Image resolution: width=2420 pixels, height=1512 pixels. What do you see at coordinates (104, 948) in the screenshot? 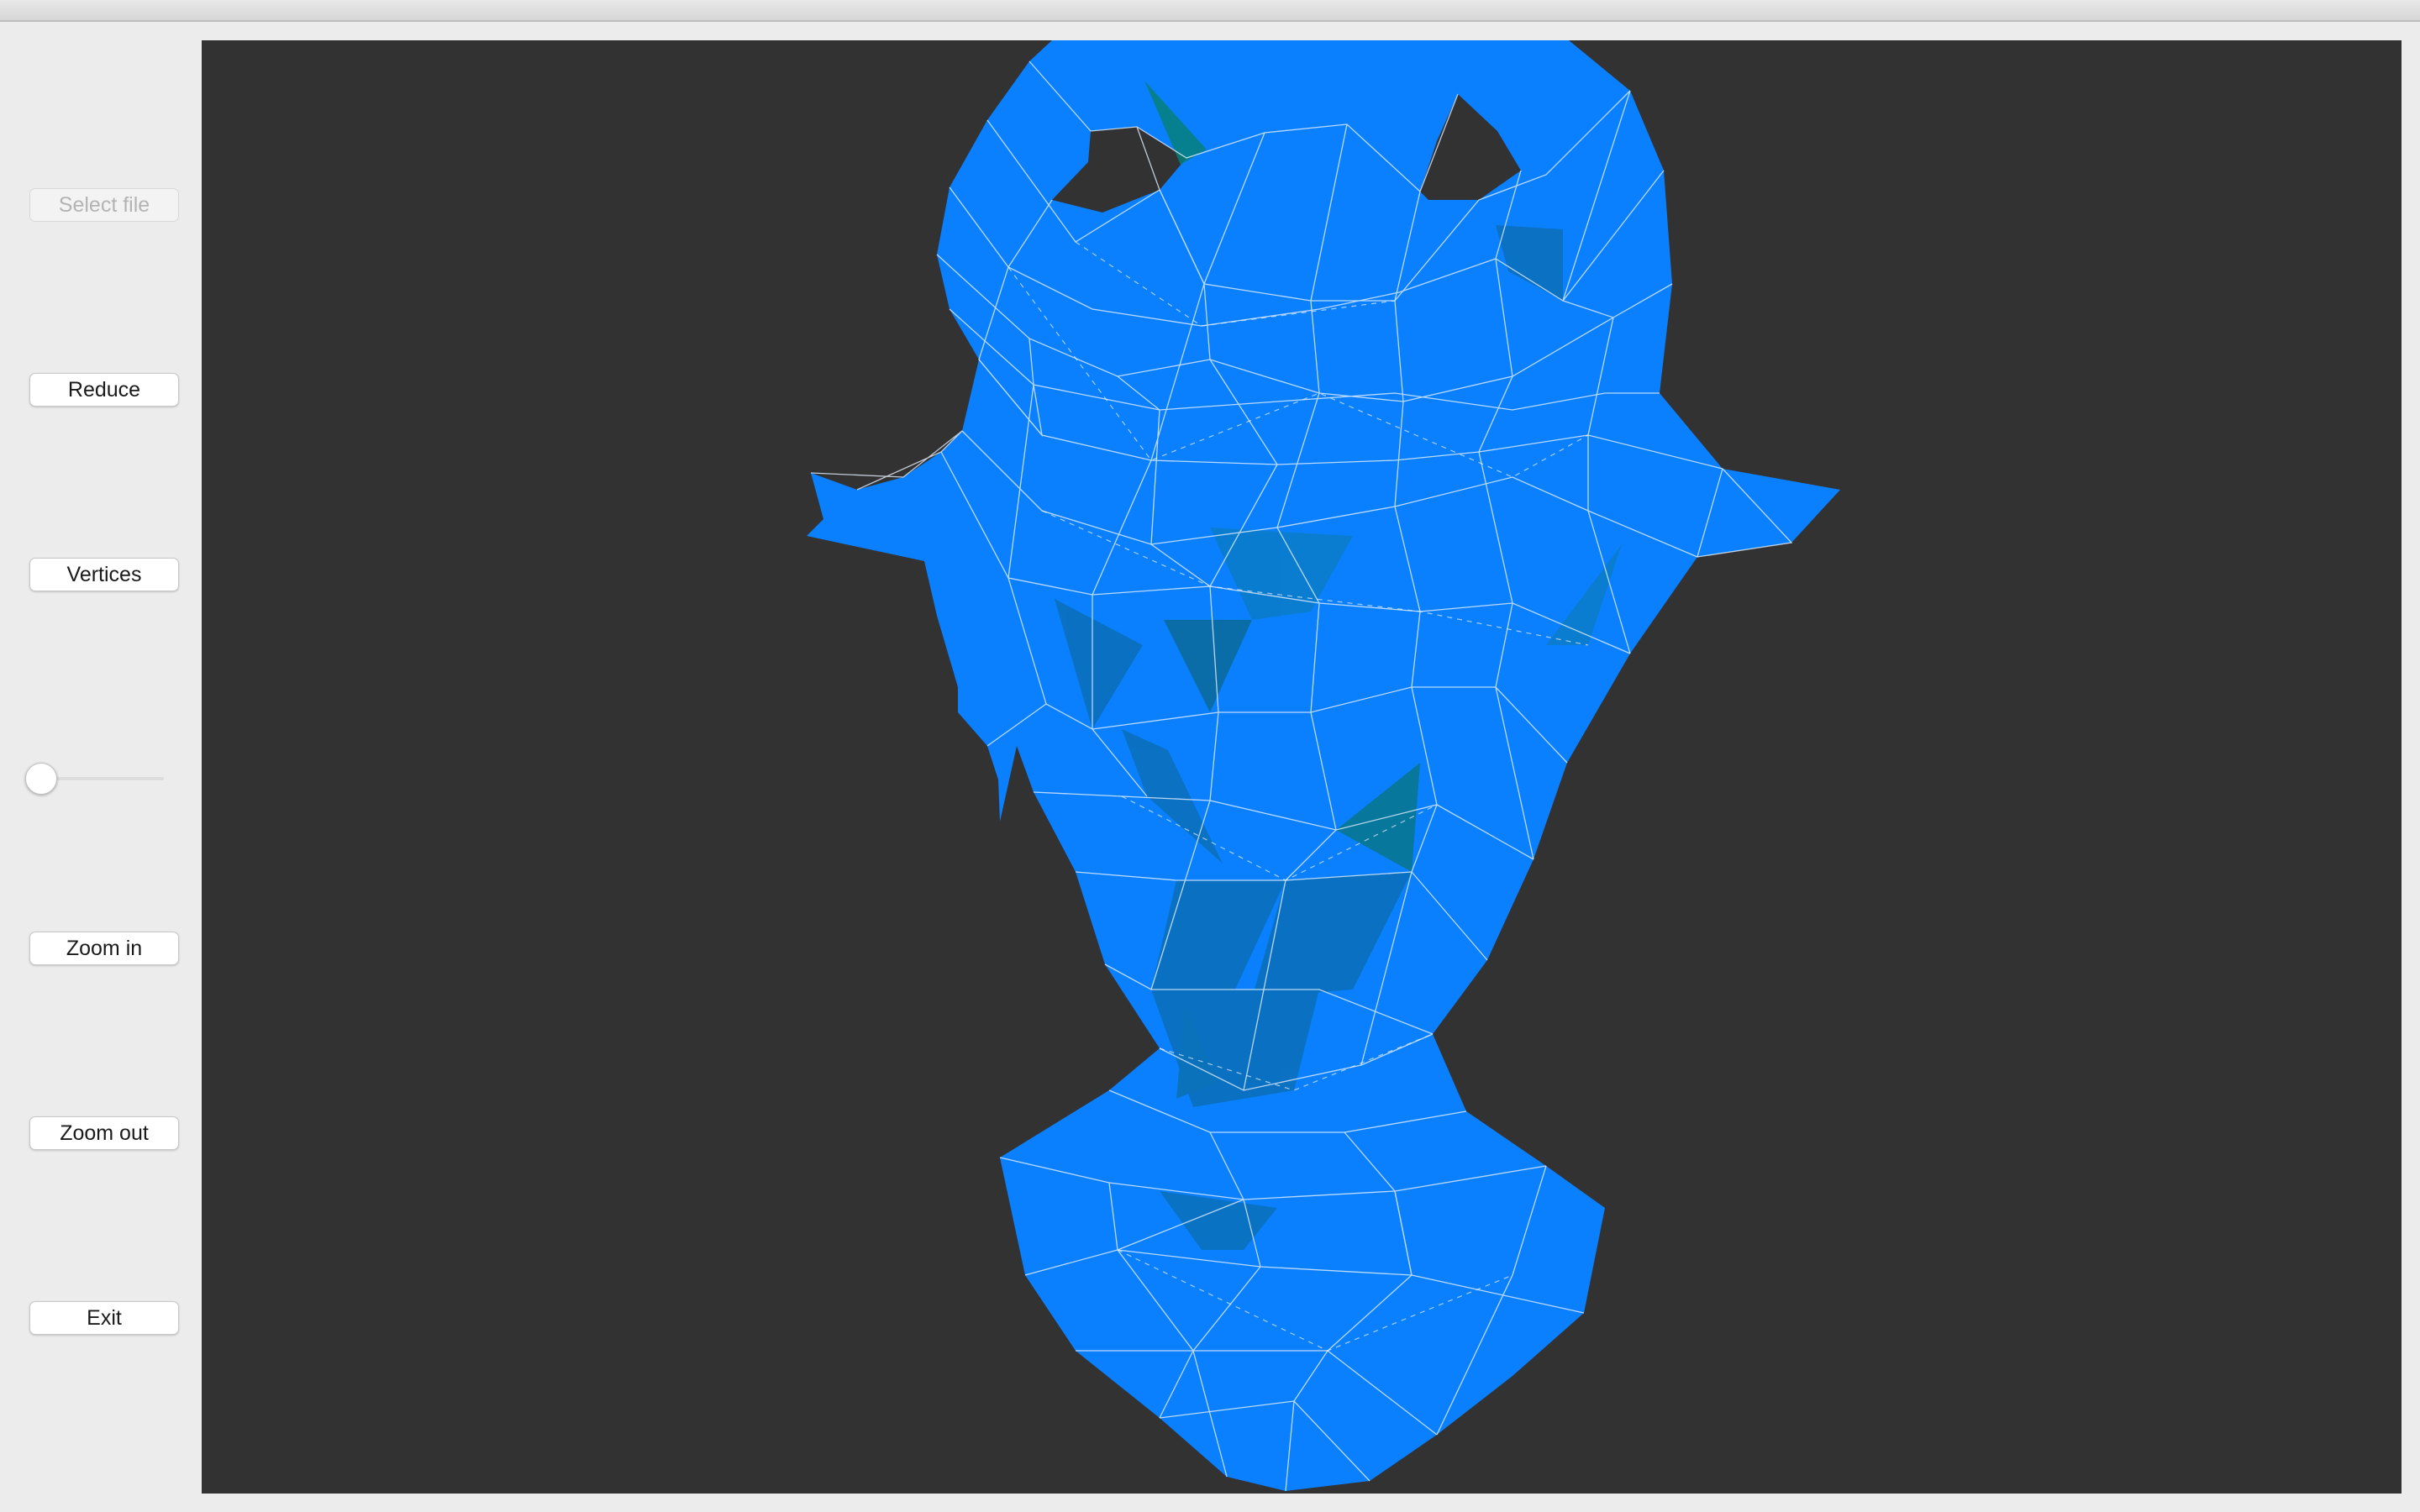
I see `zoom-in-button: Zoom in` at bounding box center [104, 948].